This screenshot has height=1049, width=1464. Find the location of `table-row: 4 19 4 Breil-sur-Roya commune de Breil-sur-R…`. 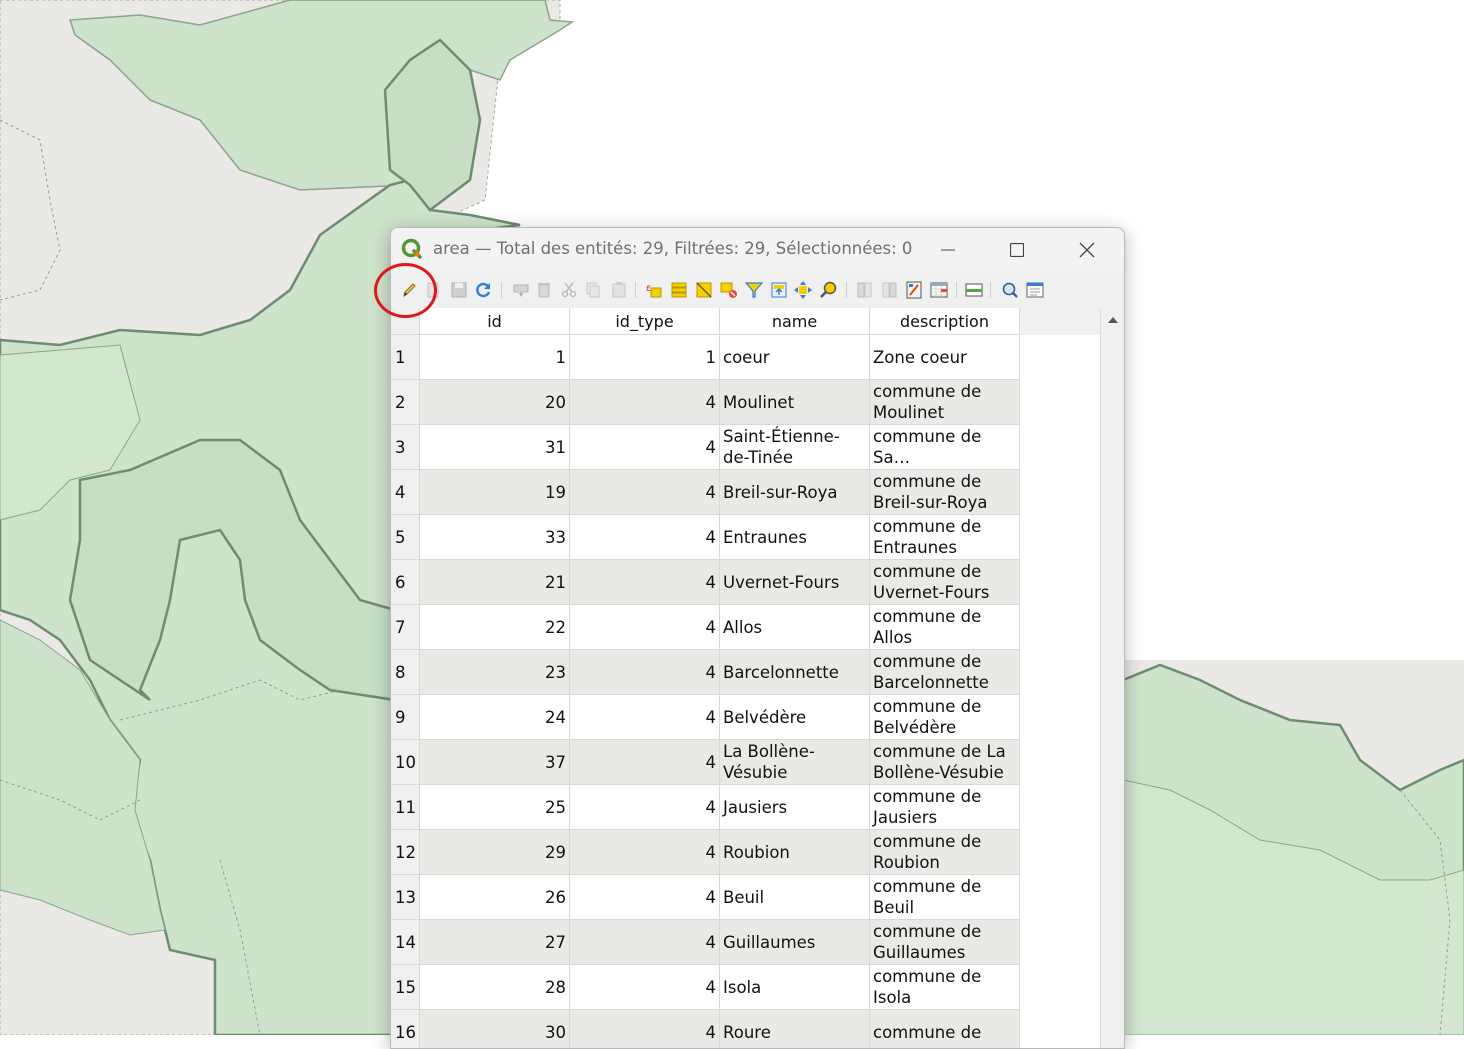

table-row: 4 19 4 Breil-sur-Roya commune de Breil-sur-R… is located at coordinates (705, 492).